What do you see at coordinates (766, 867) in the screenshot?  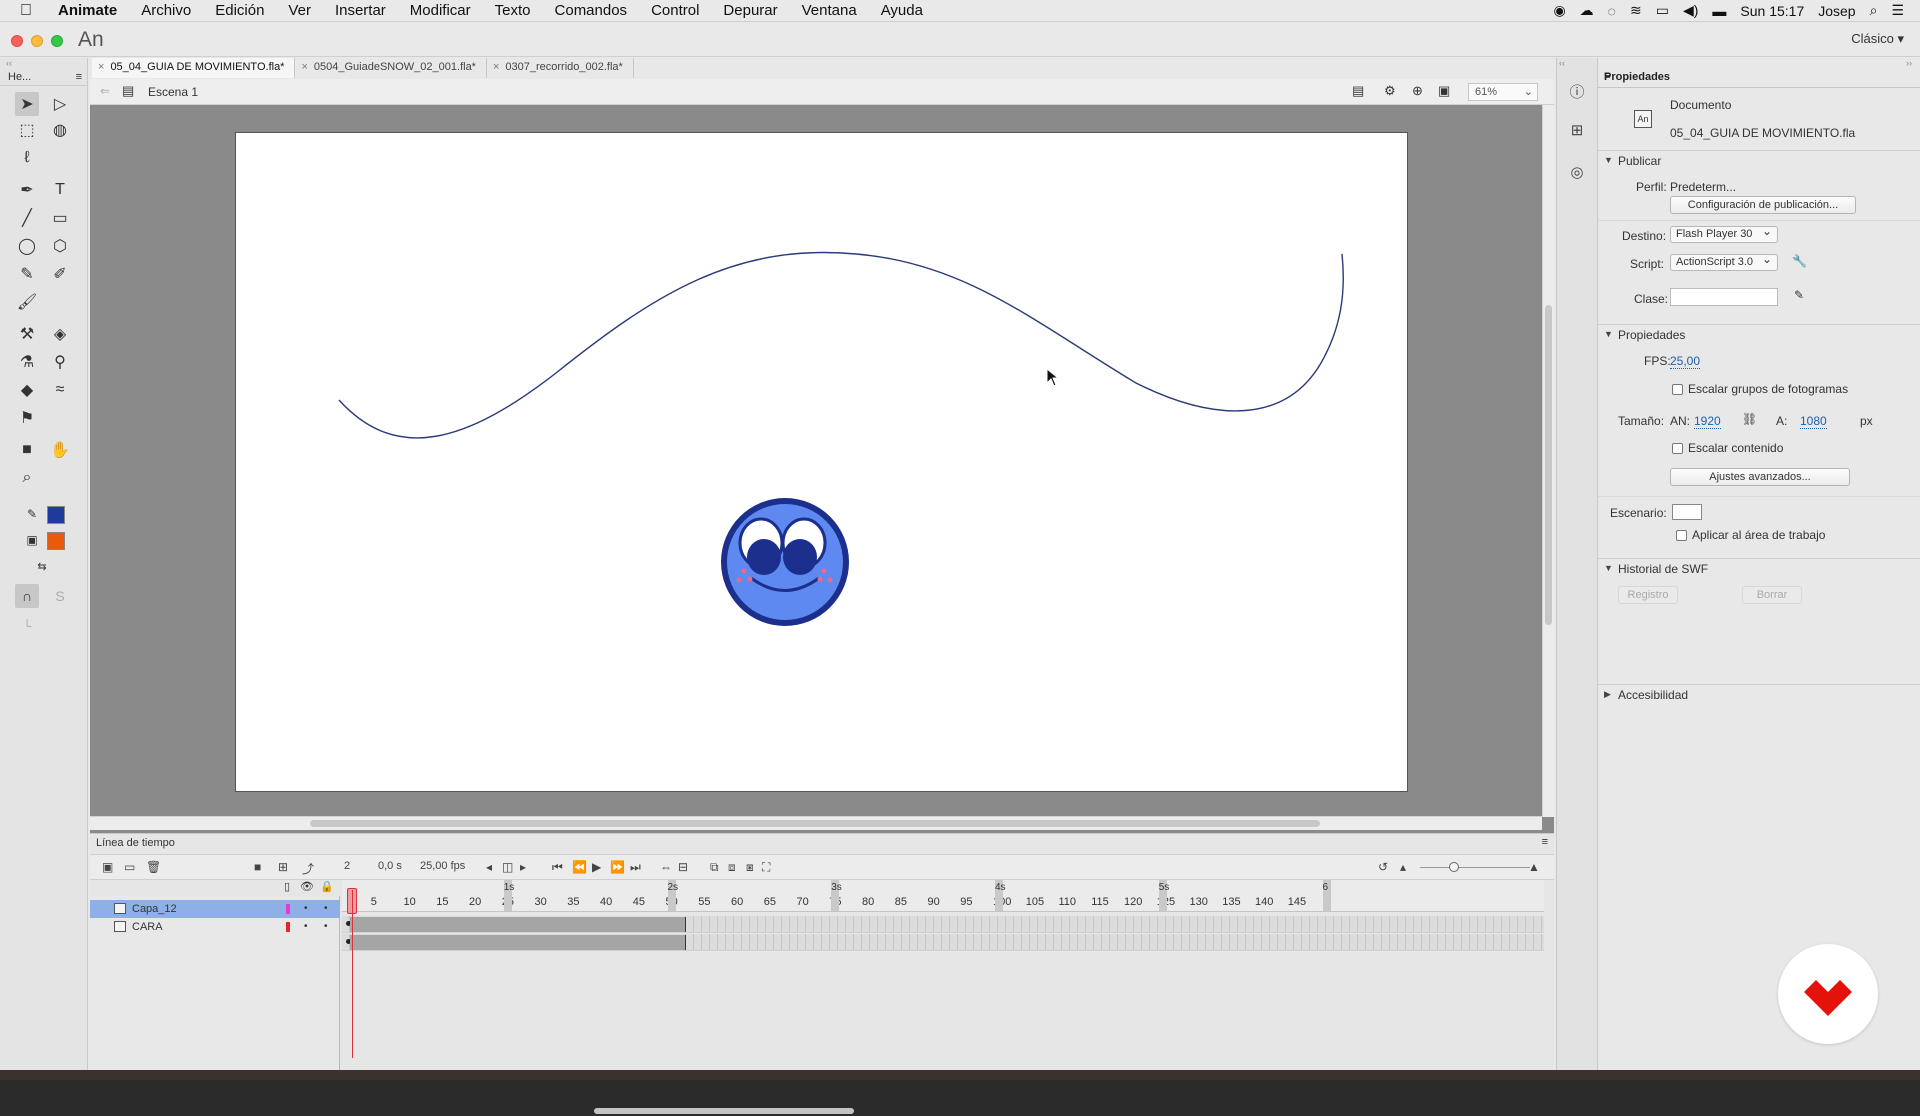 I see `modify-markers-icon: ⛶` at bounding box center [766, 867].